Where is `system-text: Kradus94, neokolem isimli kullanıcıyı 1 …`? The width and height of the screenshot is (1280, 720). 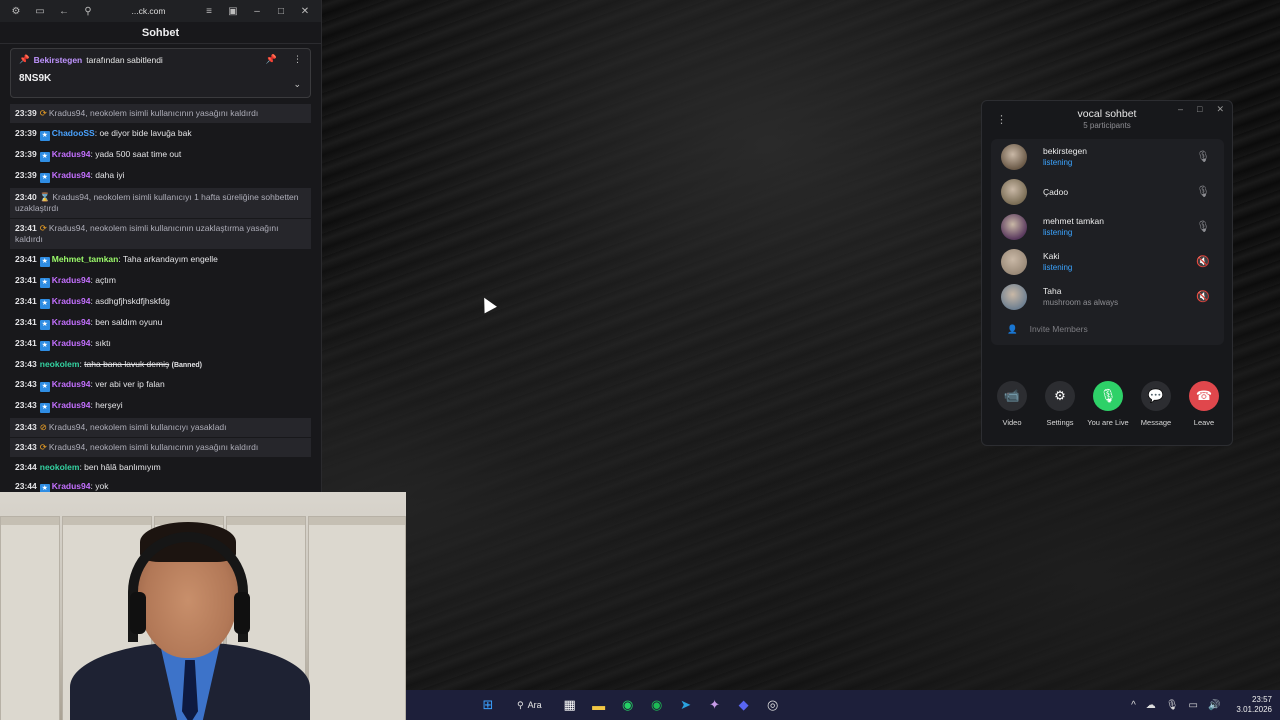
system-text: Kradus94, neokolem isimli kullanıcıyı 1 … is located at coordinates (157, 202).